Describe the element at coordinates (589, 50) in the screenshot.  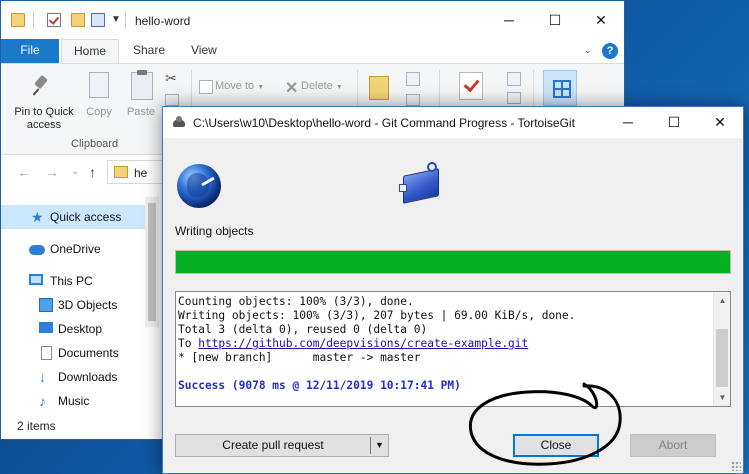
I see `chevron-down-icon: ⌄` at that location.